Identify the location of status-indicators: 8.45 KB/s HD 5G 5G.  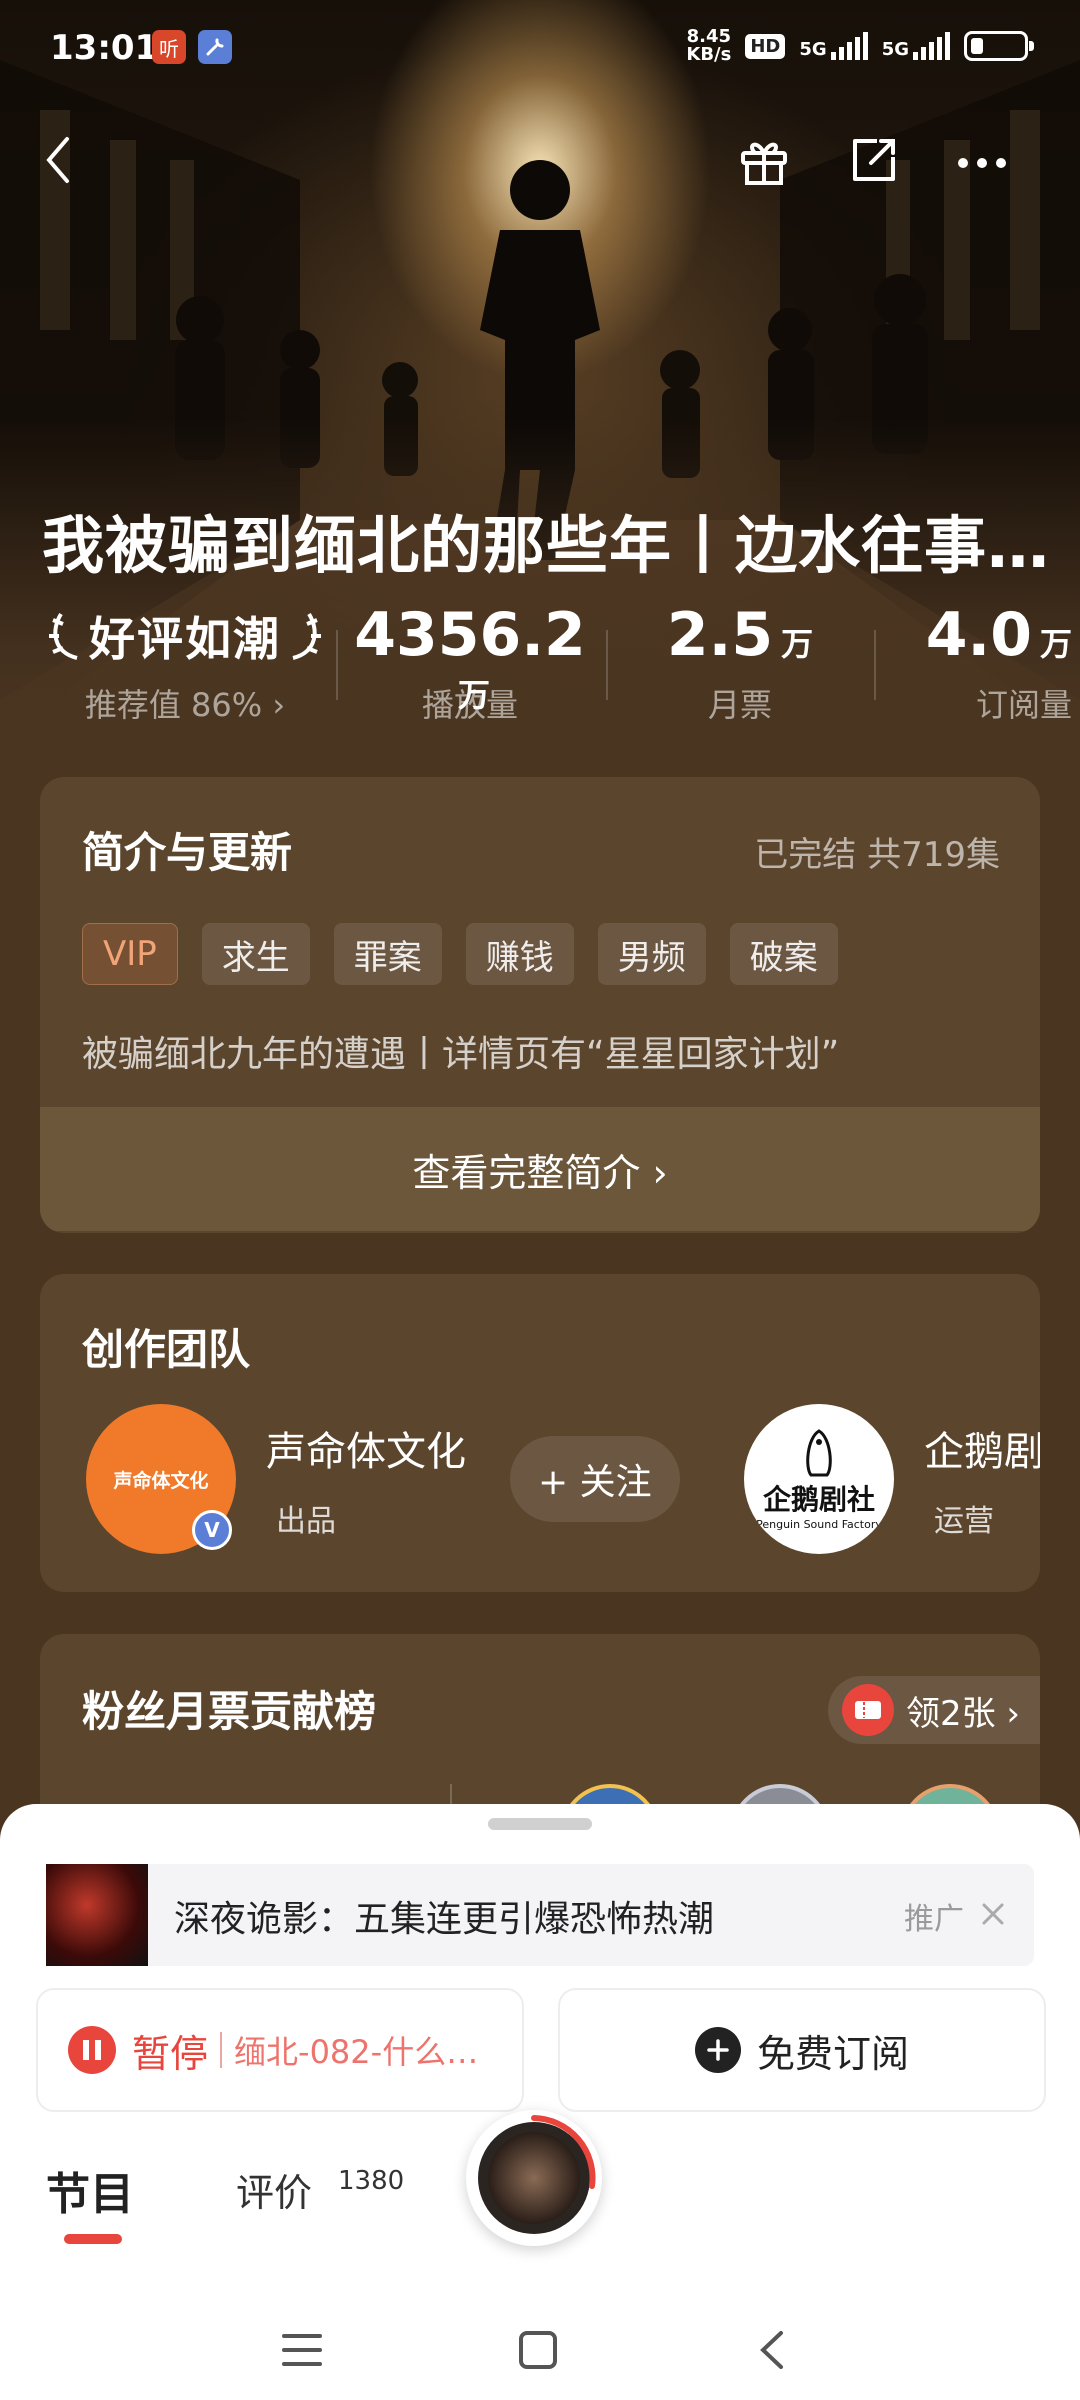
(860, 46).